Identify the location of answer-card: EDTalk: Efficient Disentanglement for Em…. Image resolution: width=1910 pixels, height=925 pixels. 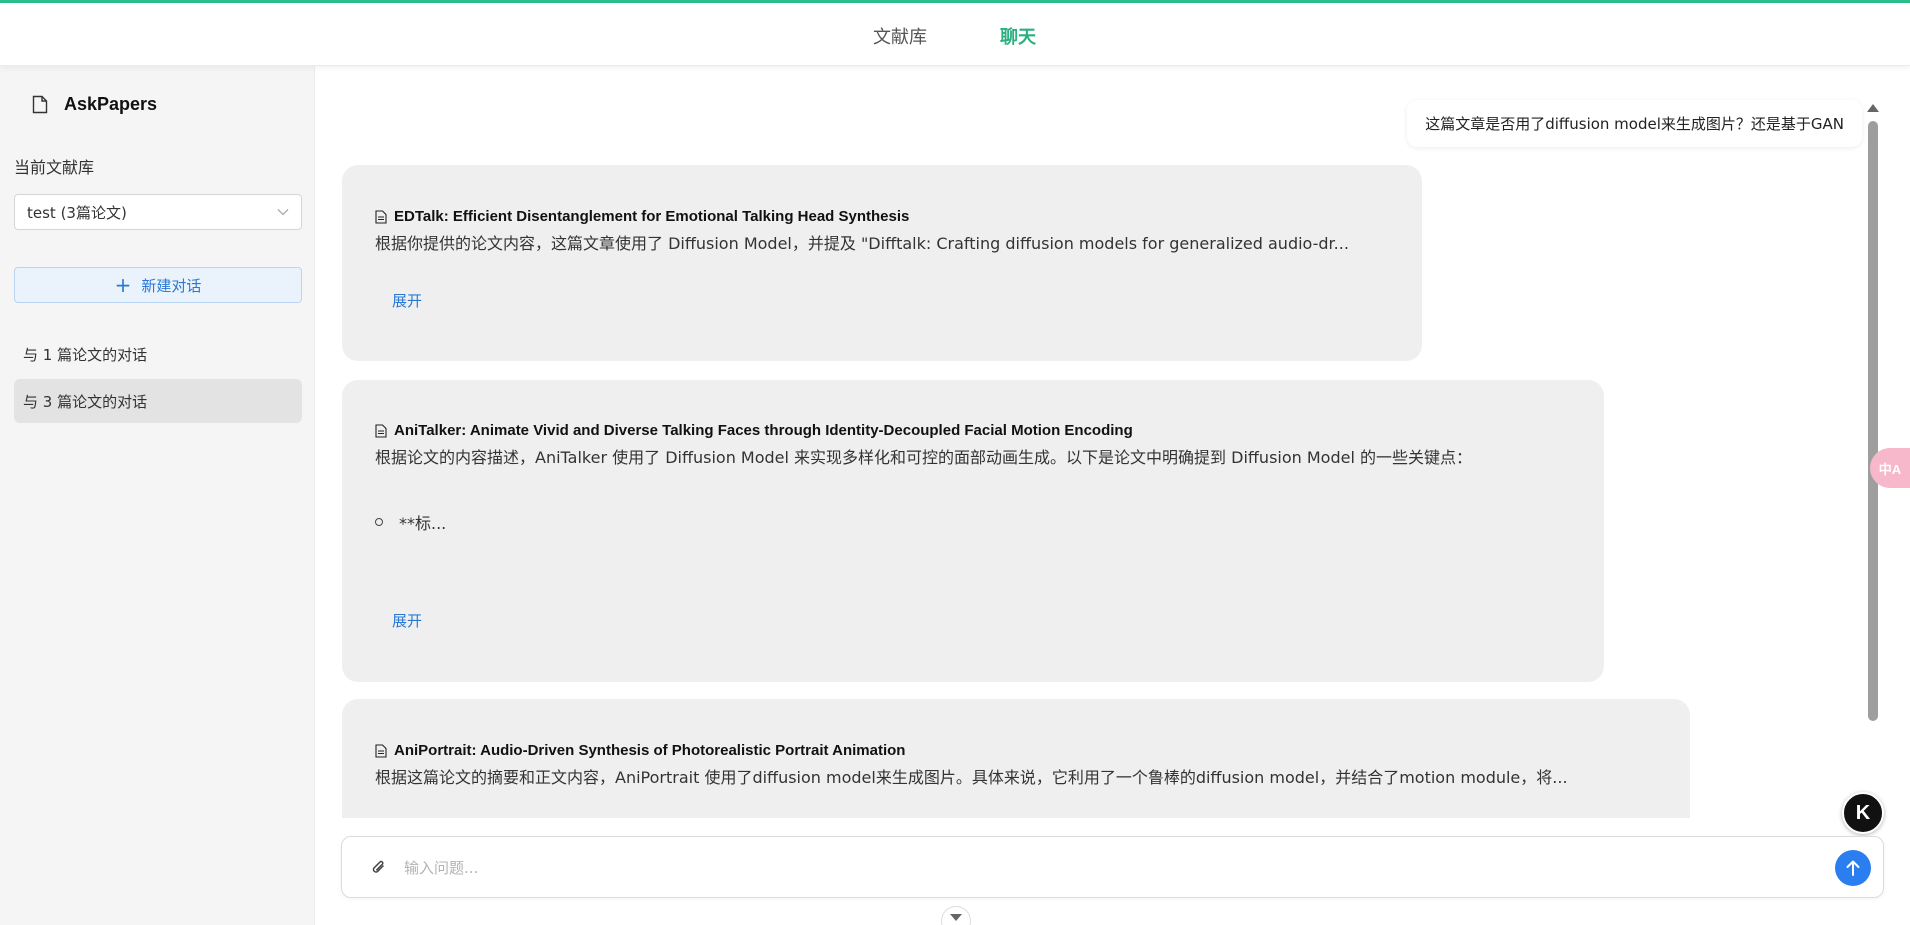
(882, 263).